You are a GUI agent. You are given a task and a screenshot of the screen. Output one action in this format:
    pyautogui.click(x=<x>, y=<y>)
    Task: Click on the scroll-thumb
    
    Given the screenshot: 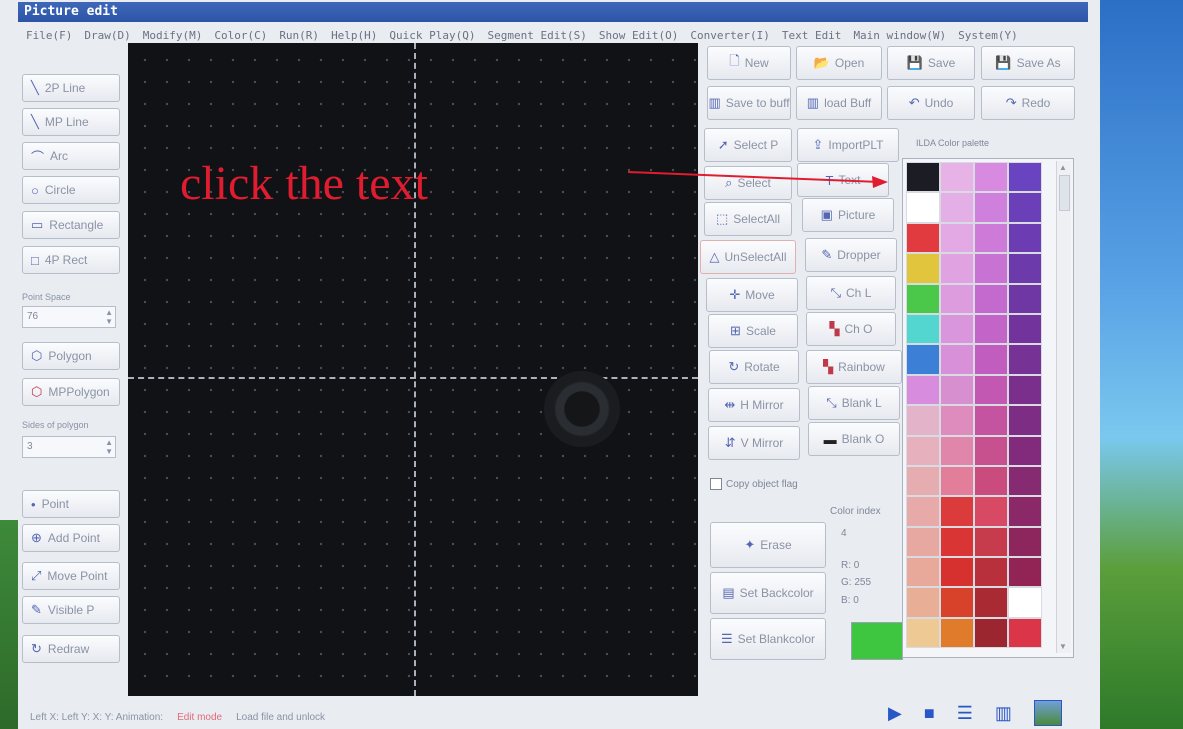 What is the action you would take?
    pyautogui.click(x=1064, y=193)
    